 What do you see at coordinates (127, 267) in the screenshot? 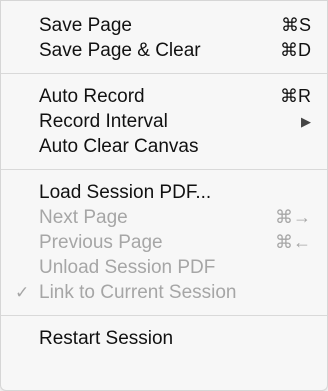
I see `menu-item-label: Unload Session PDF` at bounding box center [127, 267].